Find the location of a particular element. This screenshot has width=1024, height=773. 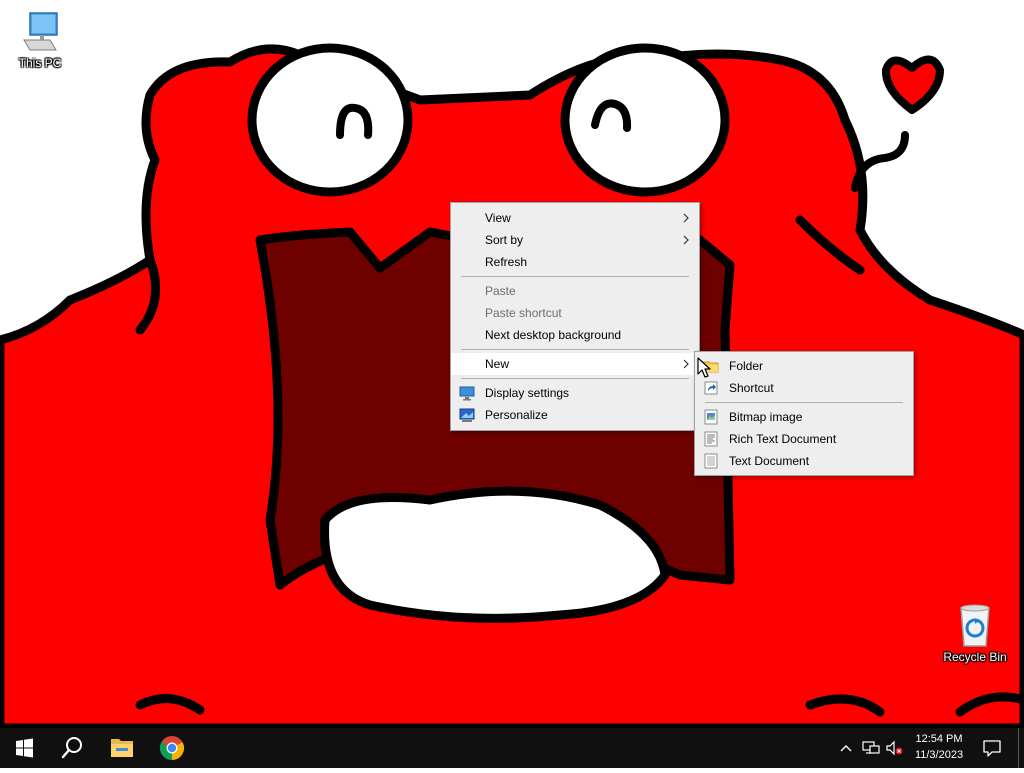

chrome-icon is located at coordinates (172, 748).